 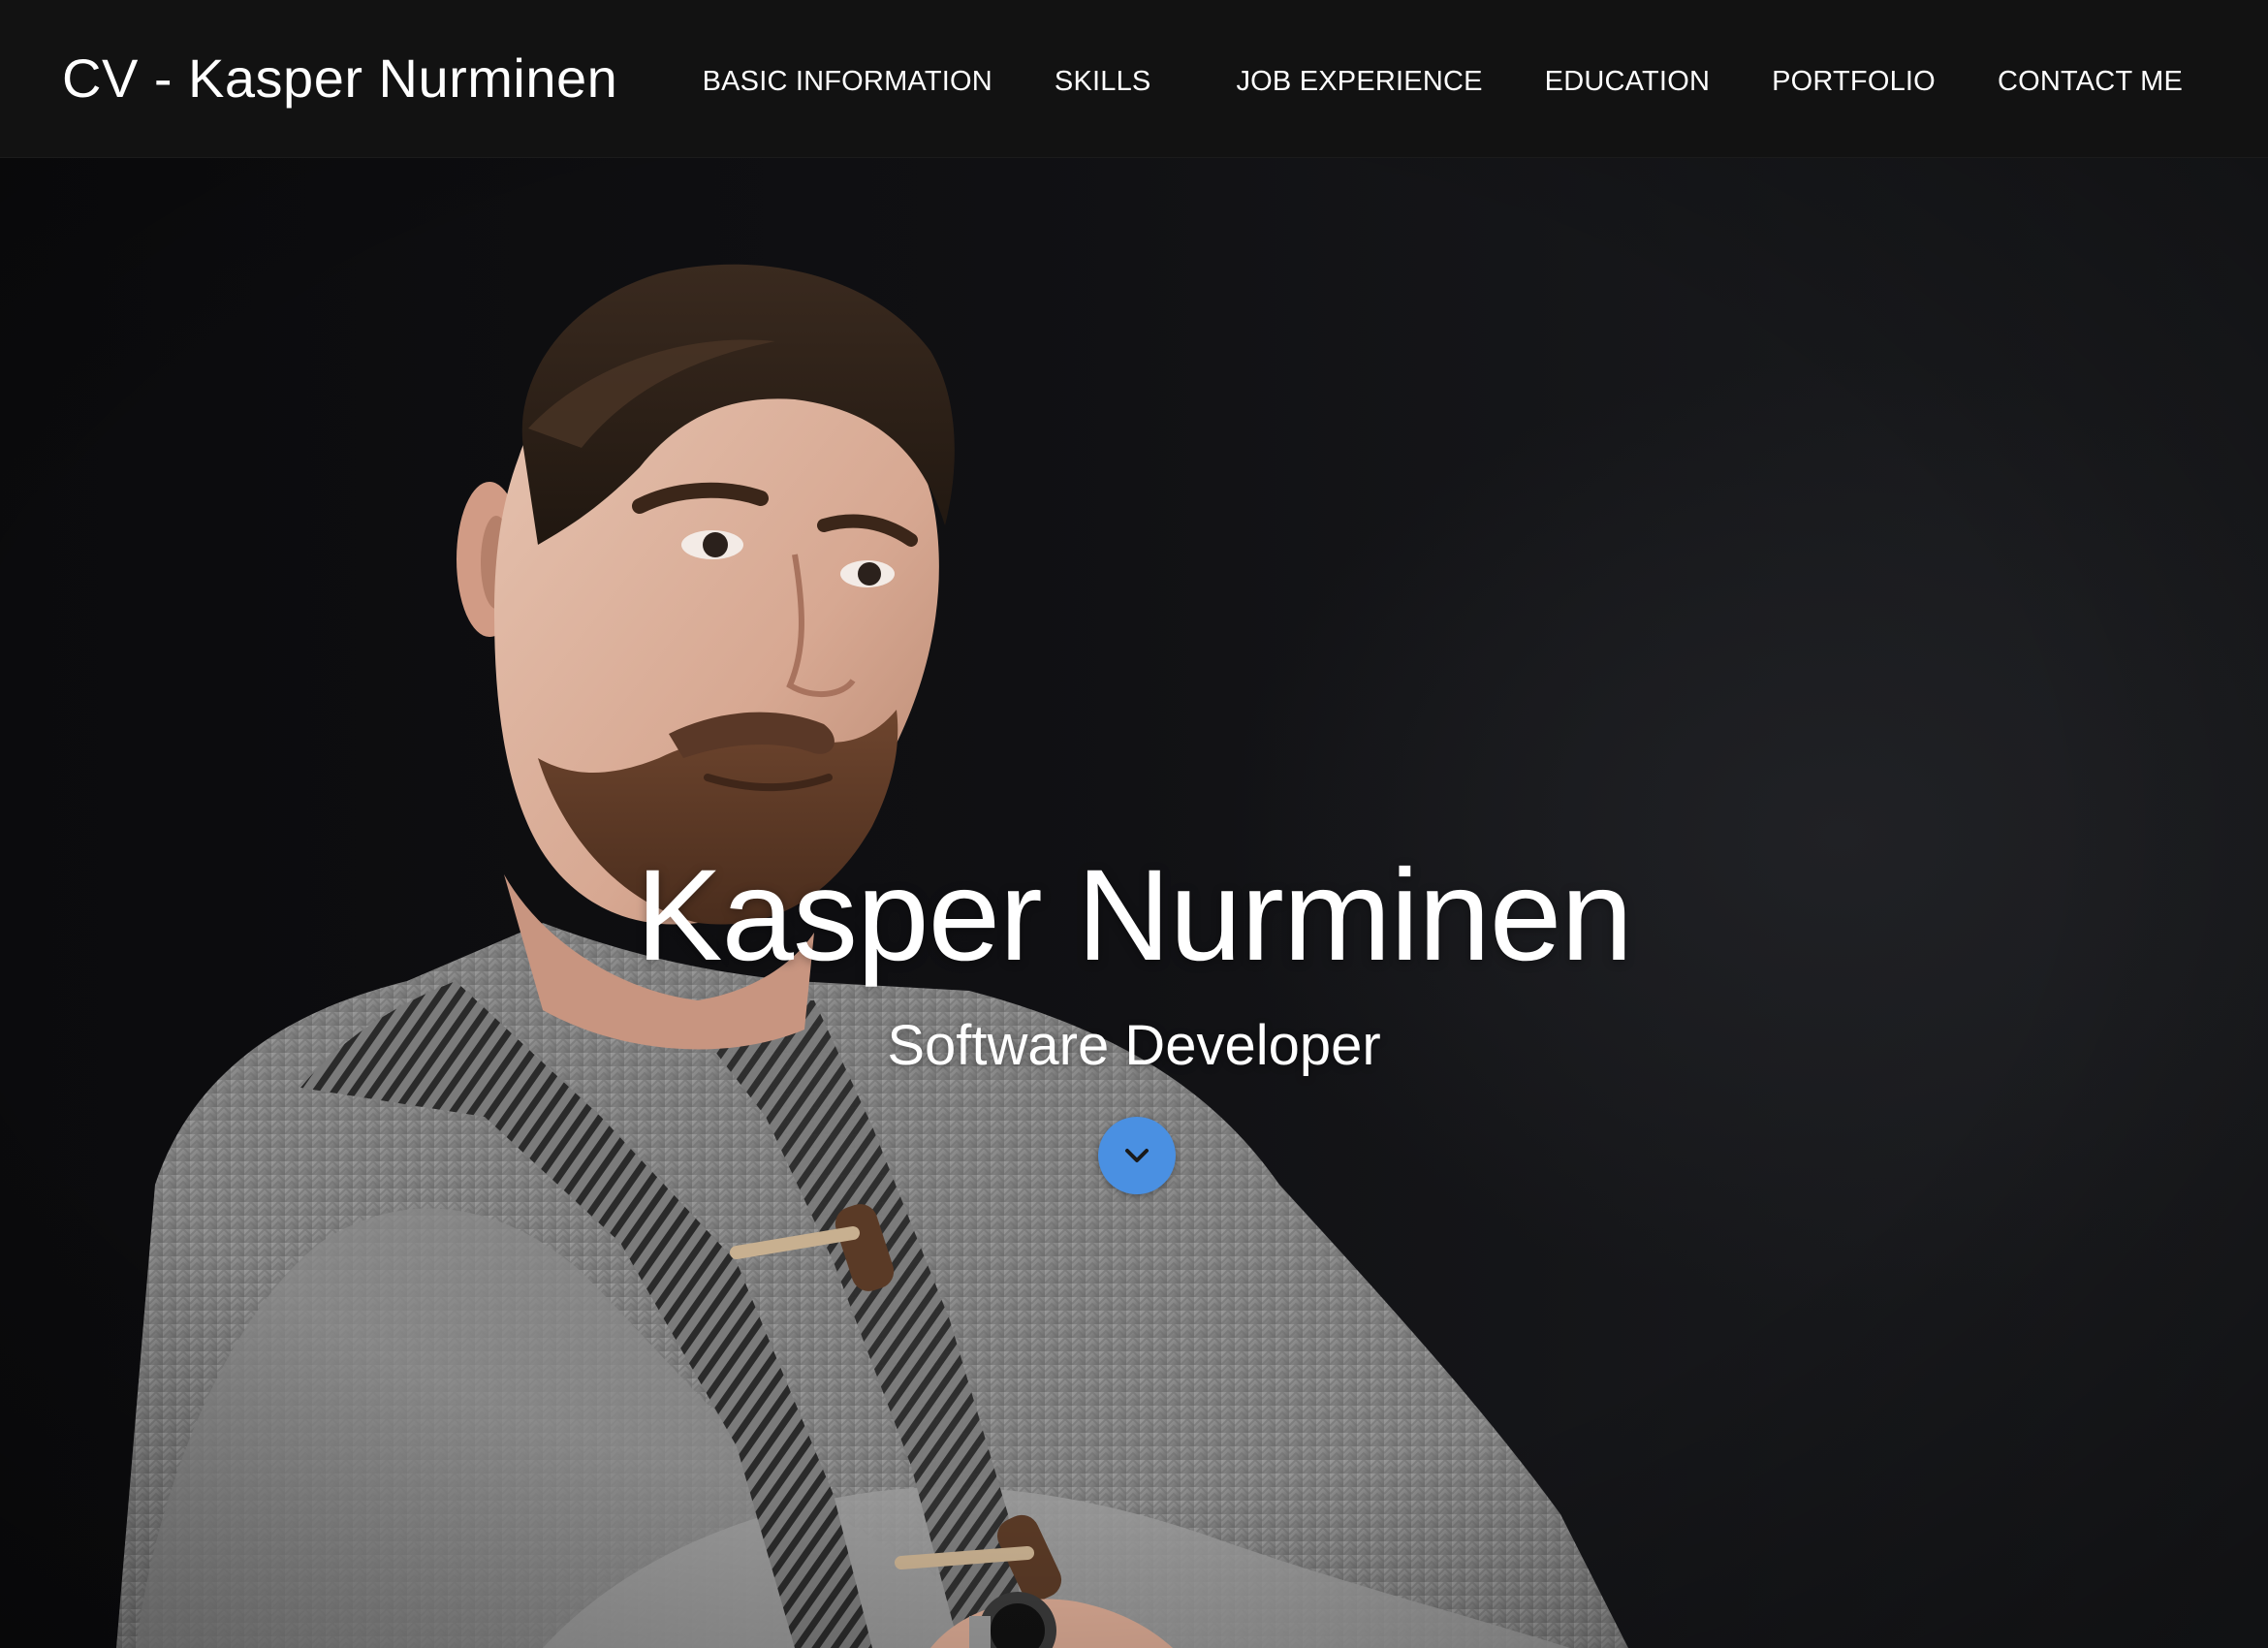 I want to click on nav-item-portfolio: PORTFOLIO, so click(x=1854, y=82).